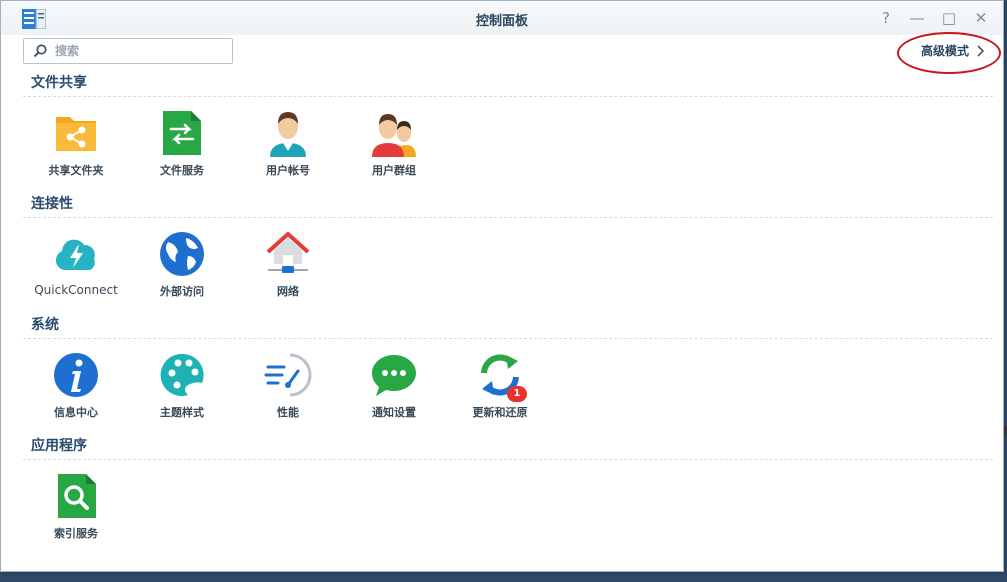 This screenshot has height=582, width=1007. I want to click on item-label: 通知设置, so click(394, 412).